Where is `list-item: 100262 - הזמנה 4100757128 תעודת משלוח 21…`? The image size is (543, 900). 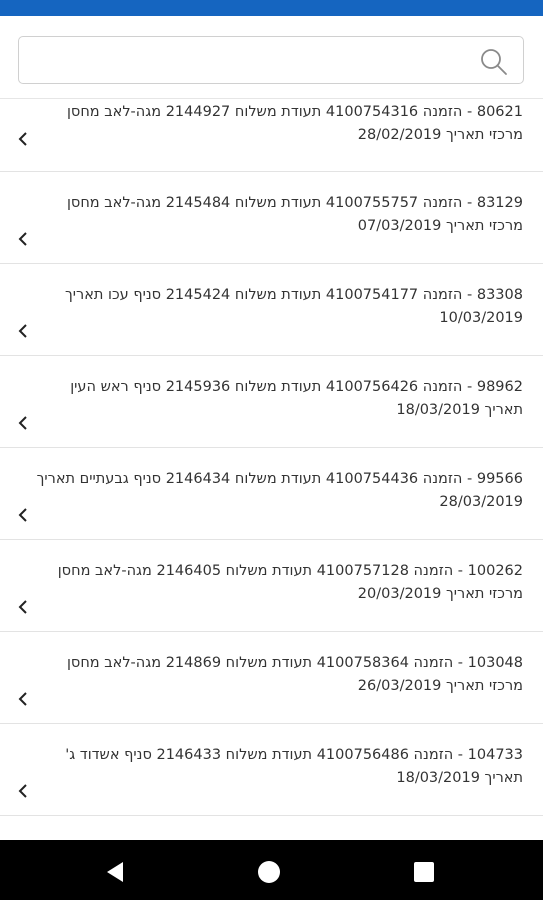
list-item: 100262 - הזמנה 4100757128 תעודת משלוח 21… is located at coordinates (271, 586).